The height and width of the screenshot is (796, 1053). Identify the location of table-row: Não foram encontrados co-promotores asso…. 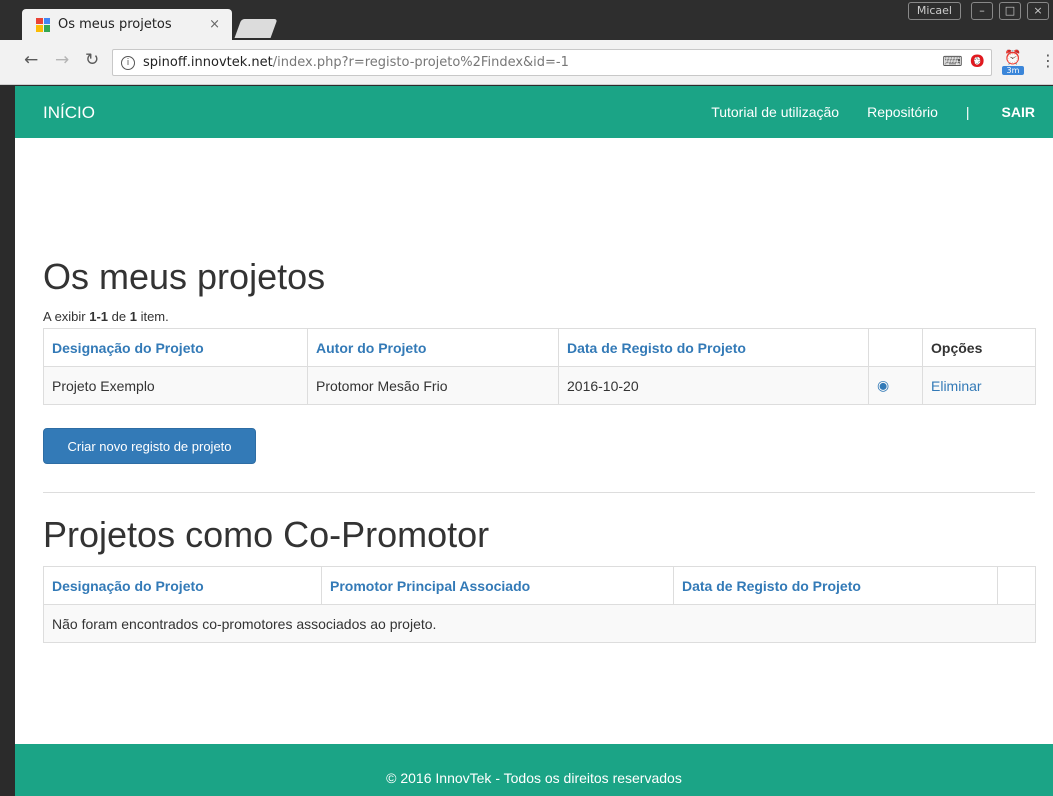
(539, 623).